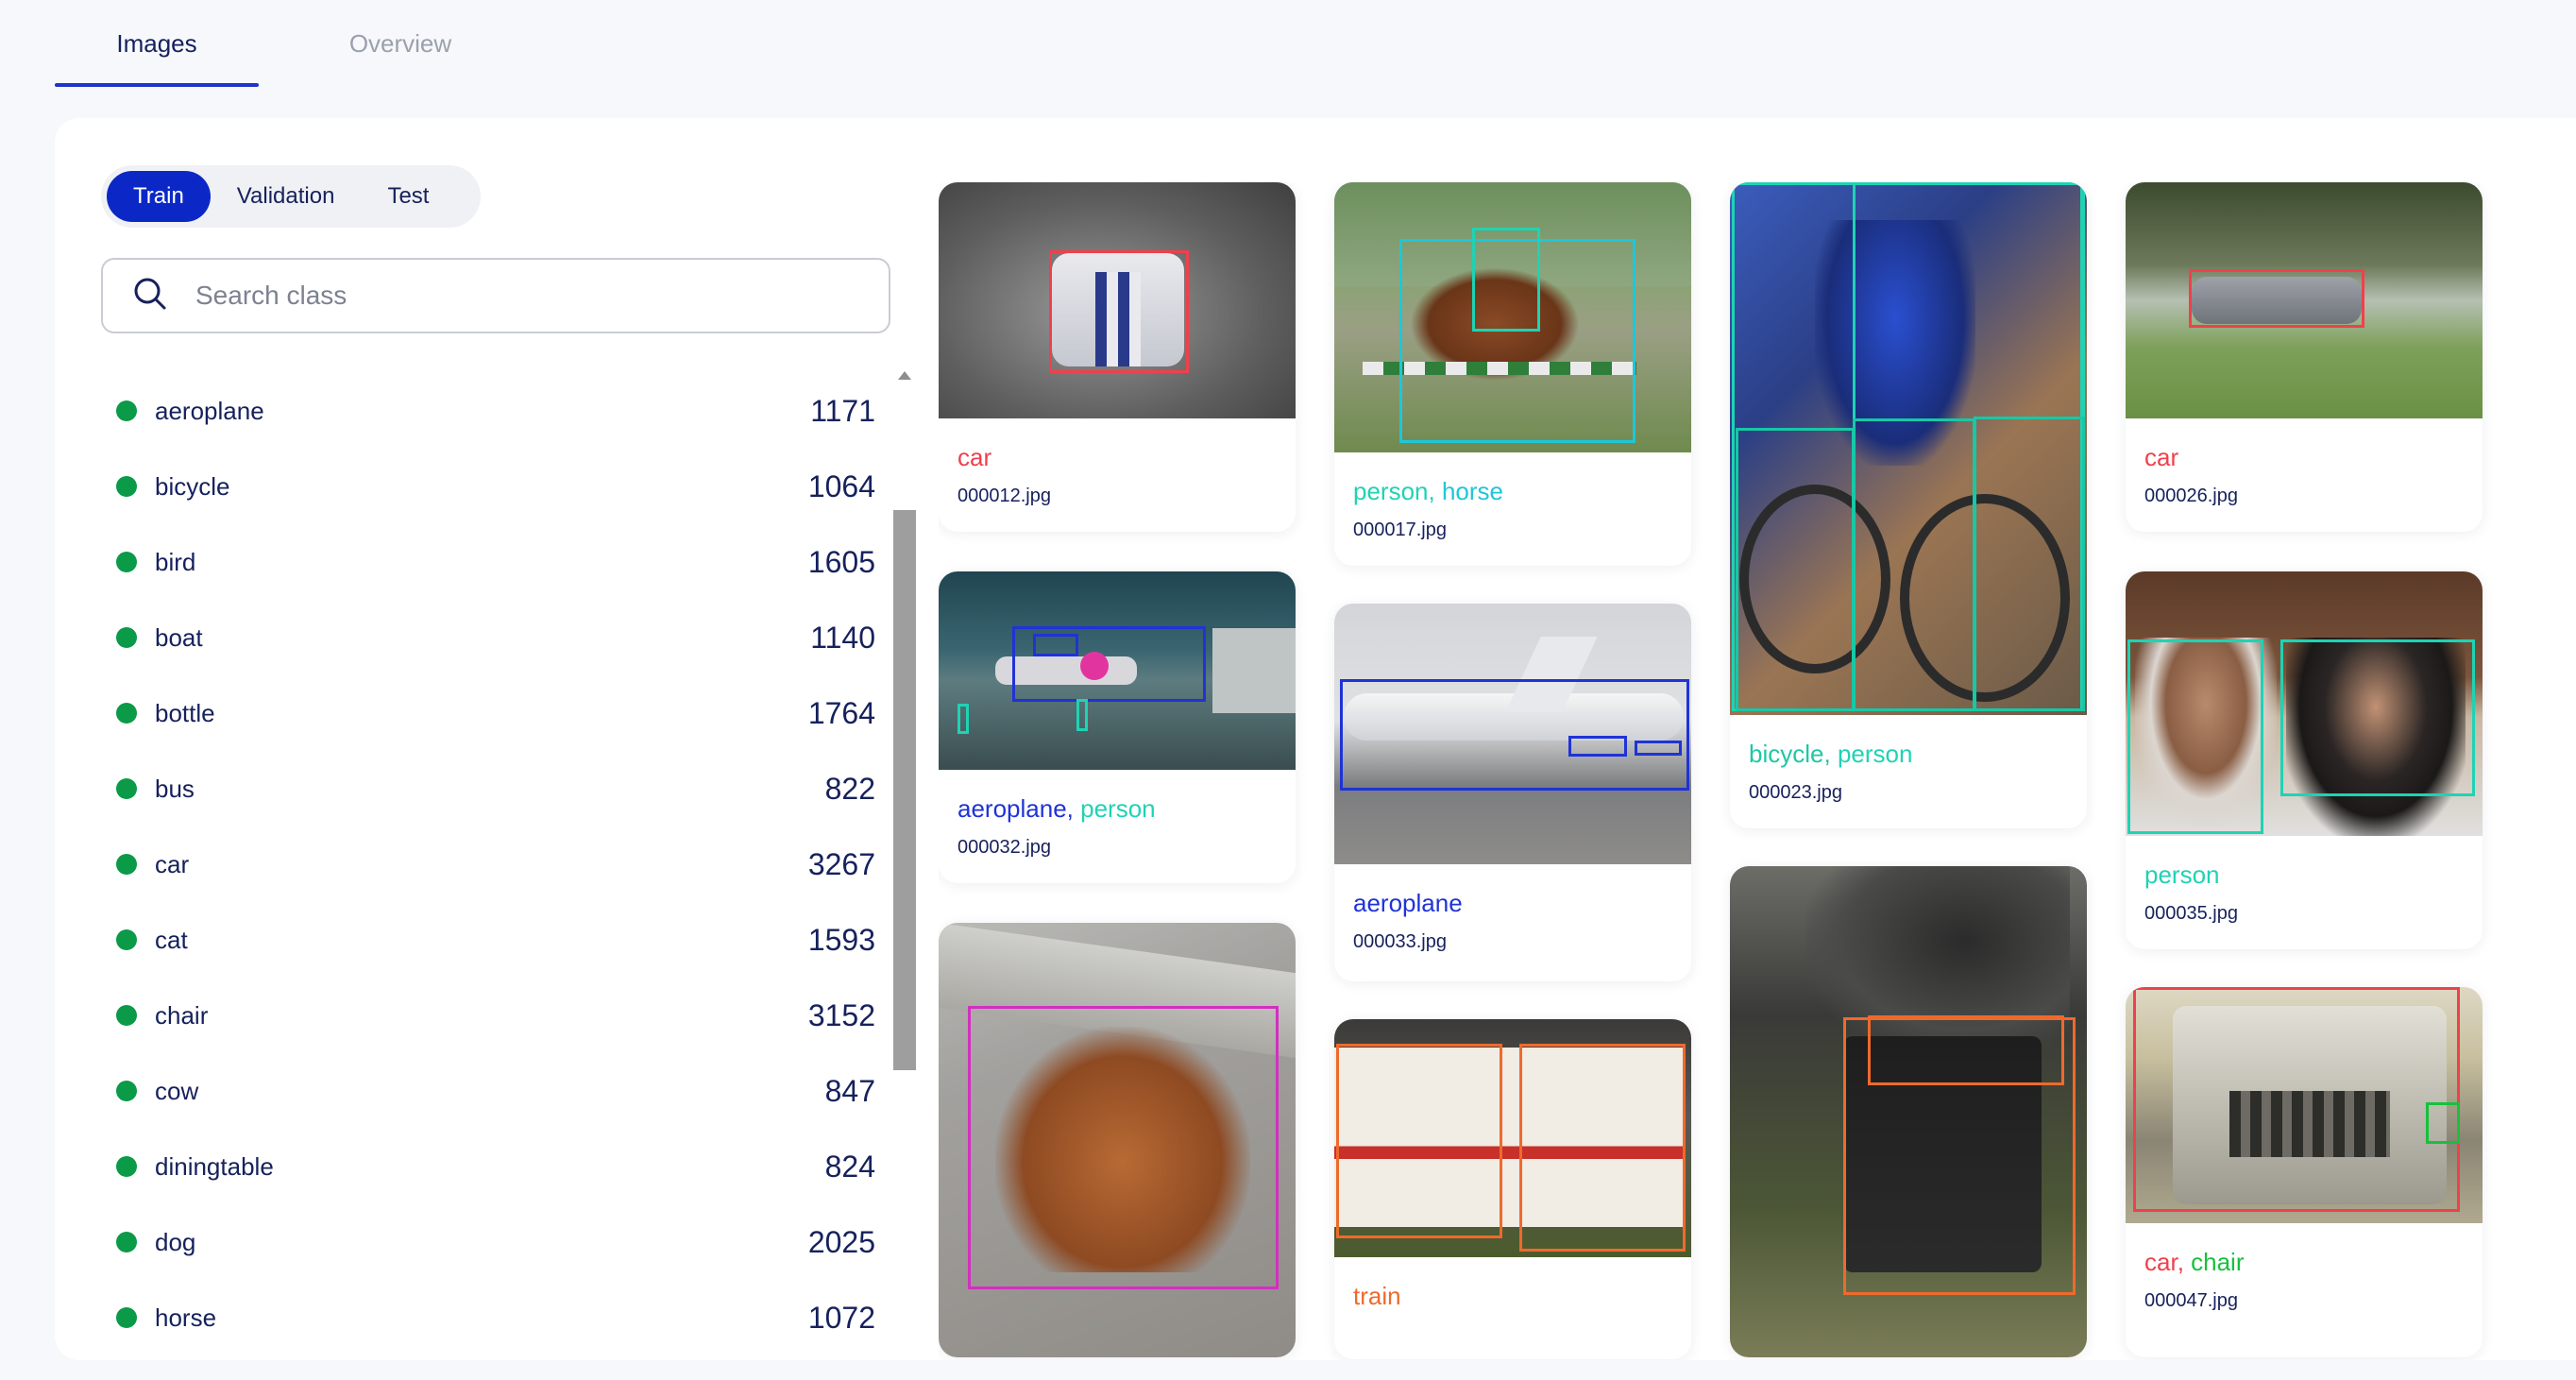  What do you see at coordinates (2191, 1300) in the screenshot?
I see `card-filename: 000047.jpg` at bounding box center [2191, 1300].